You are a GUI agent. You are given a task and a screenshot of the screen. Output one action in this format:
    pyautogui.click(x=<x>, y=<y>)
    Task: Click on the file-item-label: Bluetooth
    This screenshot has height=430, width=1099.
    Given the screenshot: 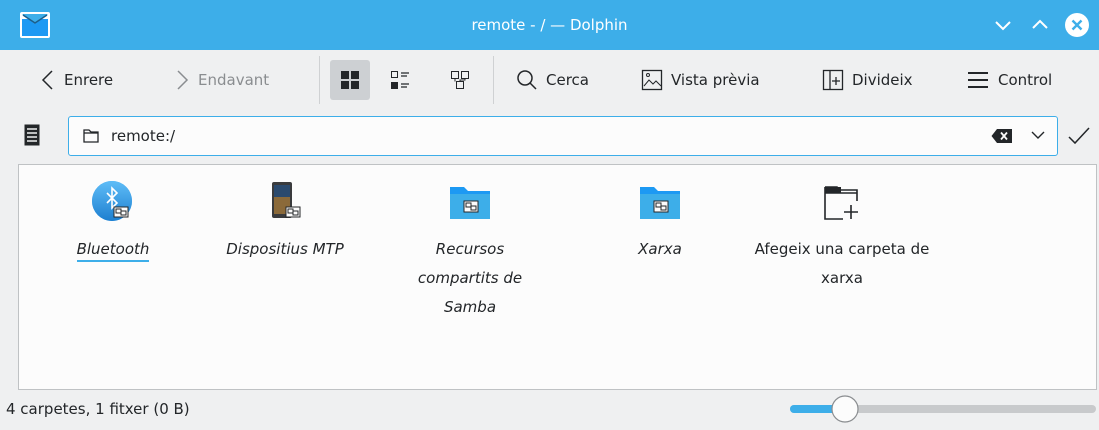 What is the action you would take?
    pyautogui.click(x=113, y=249)
    